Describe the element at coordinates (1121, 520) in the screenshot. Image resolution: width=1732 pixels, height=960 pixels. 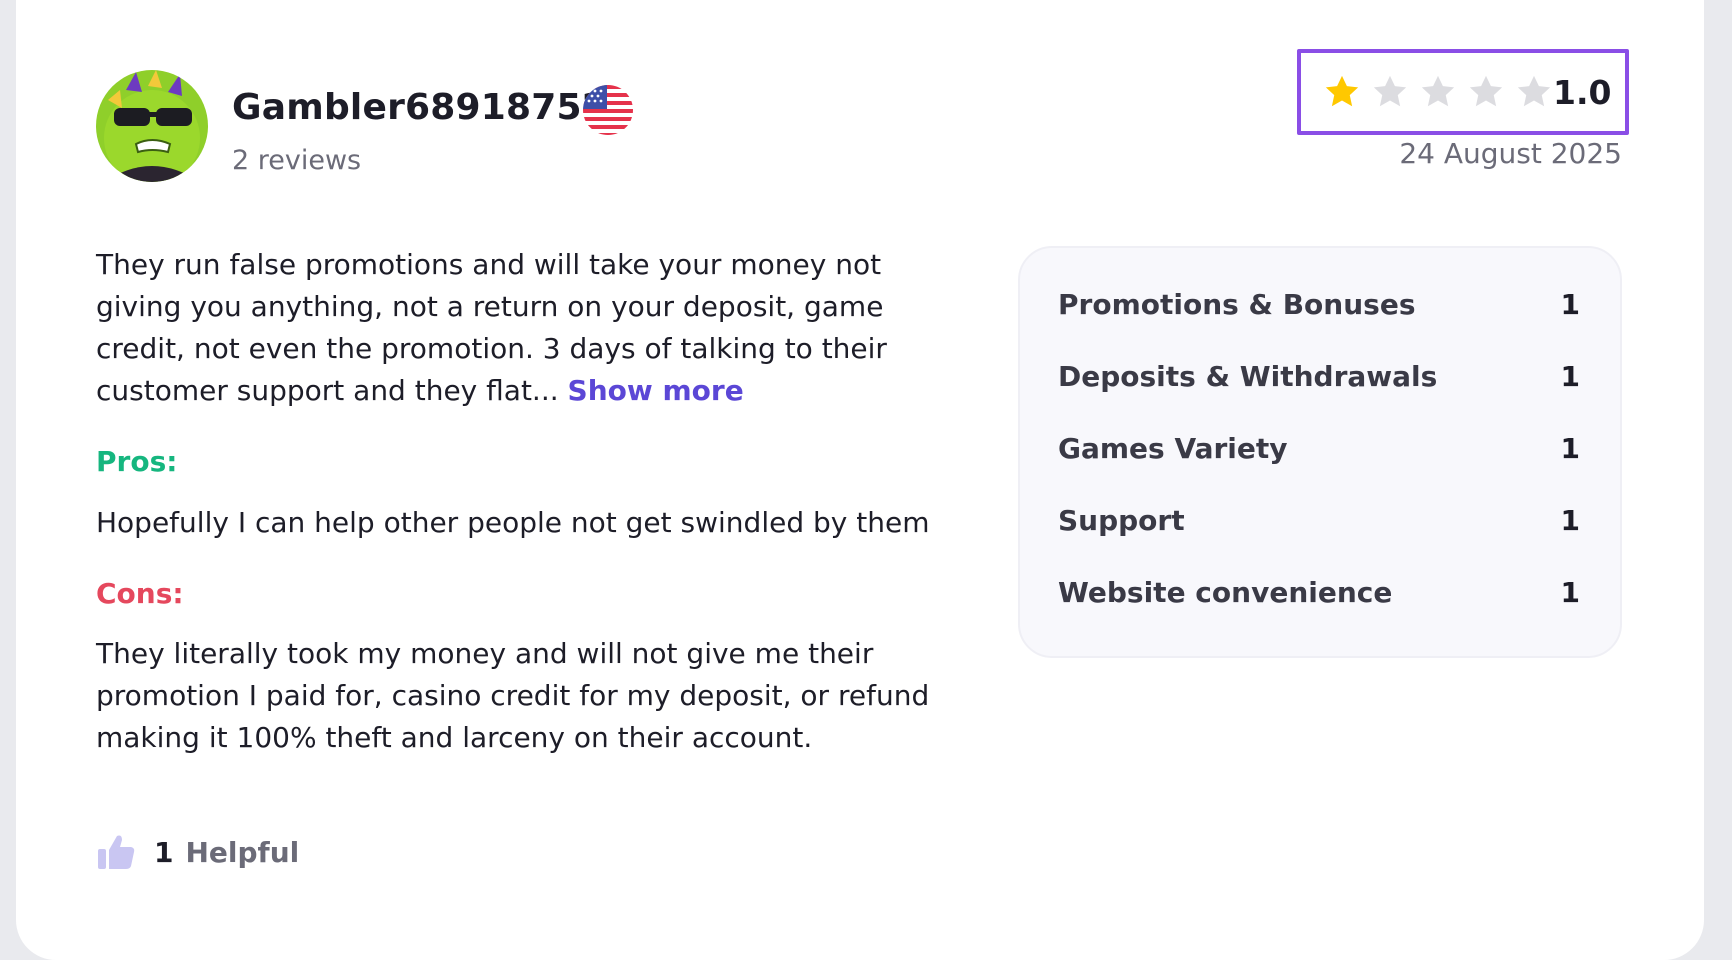
I see `score-label: Support` at that location.